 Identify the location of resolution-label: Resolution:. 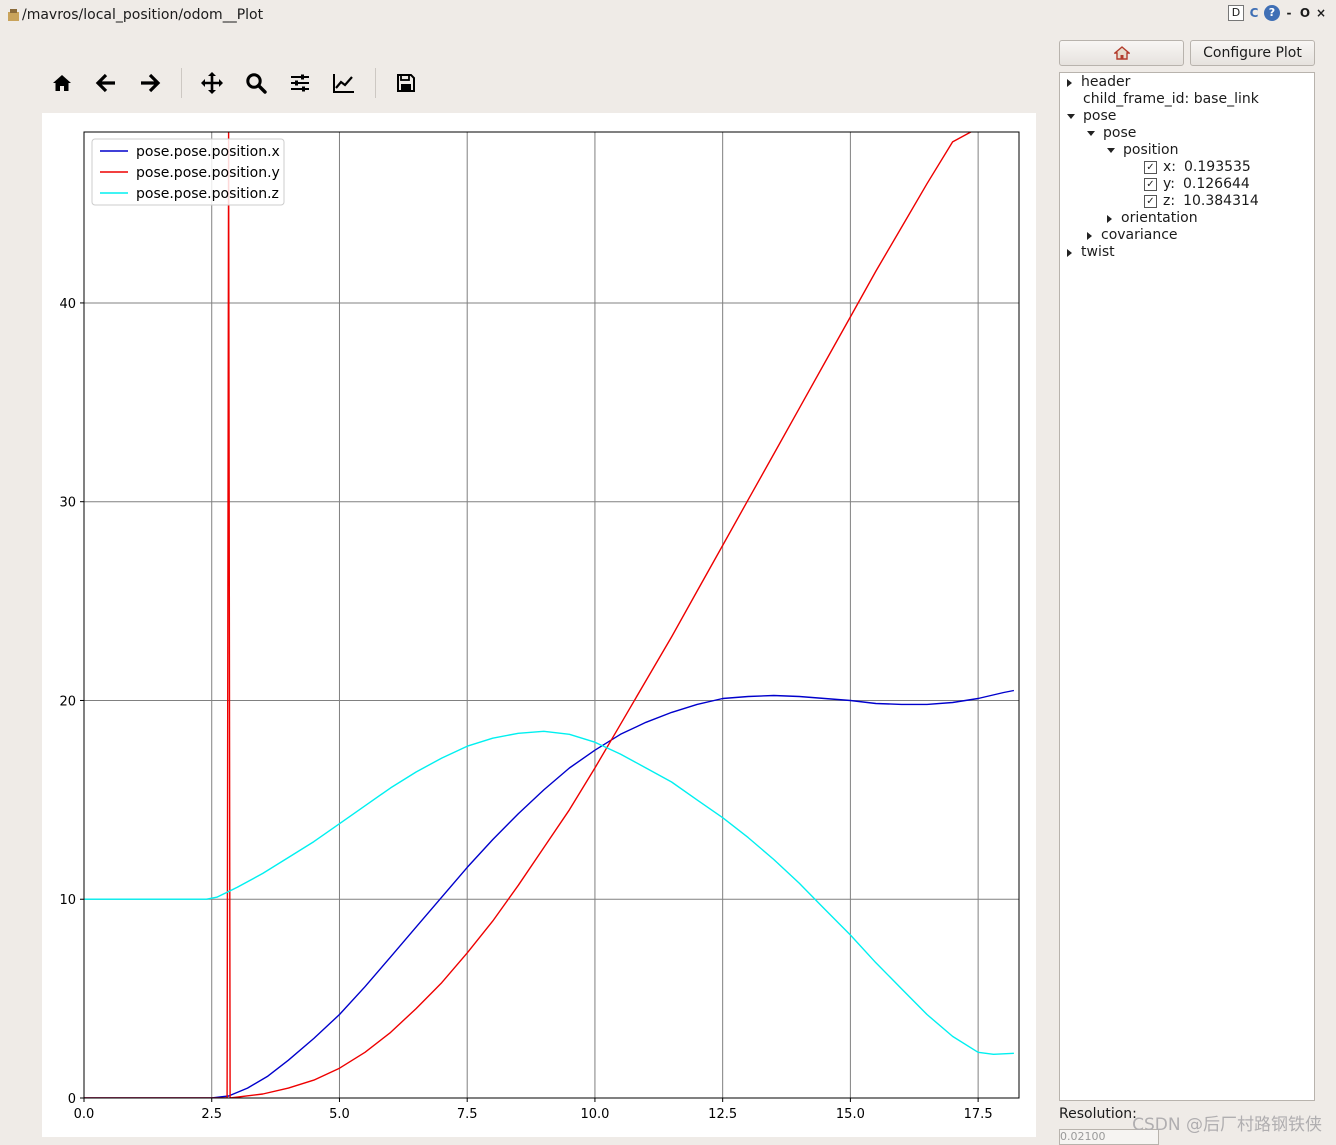
(1098, 1114).